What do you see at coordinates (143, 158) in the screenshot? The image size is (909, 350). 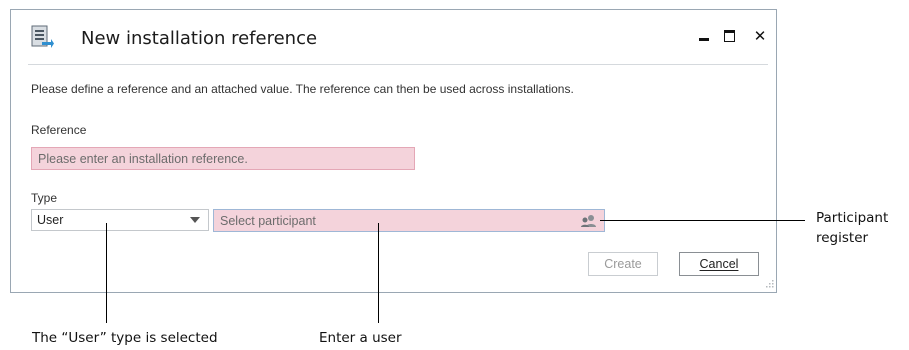 I see `reference-placeholder: Please enter an installation reference.` at bounding box center [143, 158].